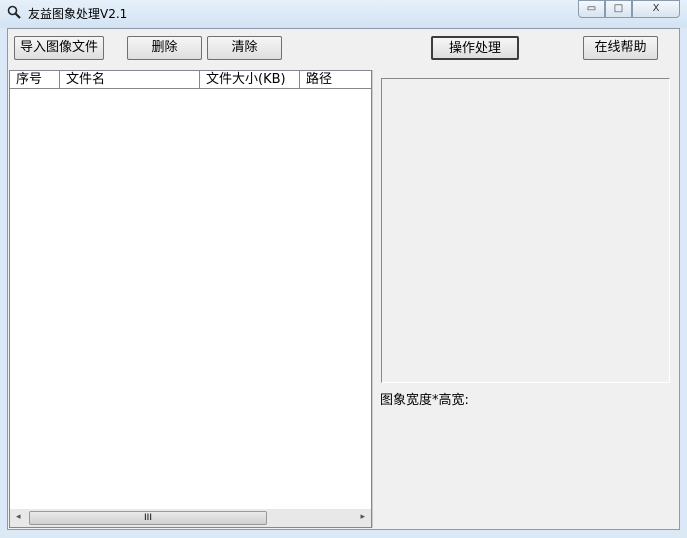  I want to click on process-button: 操作处理, so click(475, 48).